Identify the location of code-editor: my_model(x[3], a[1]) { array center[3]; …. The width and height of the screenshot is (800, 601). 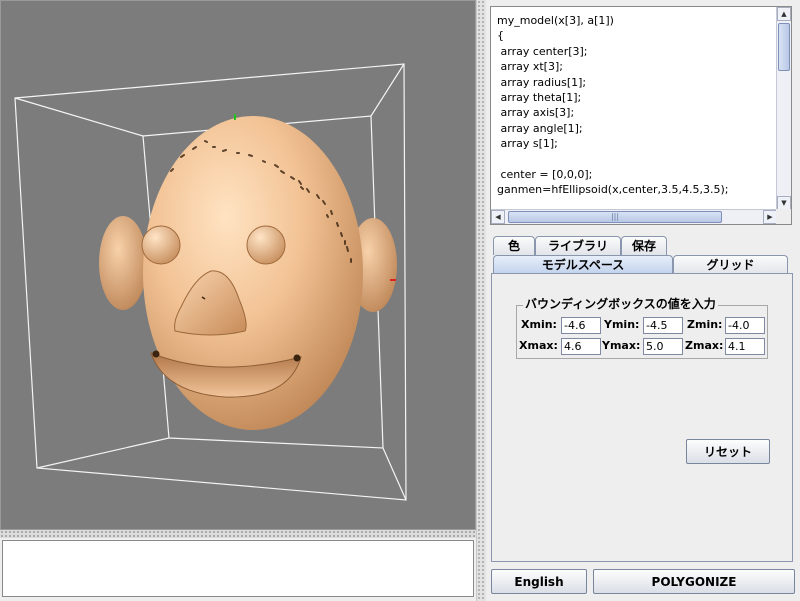
(634, 108).